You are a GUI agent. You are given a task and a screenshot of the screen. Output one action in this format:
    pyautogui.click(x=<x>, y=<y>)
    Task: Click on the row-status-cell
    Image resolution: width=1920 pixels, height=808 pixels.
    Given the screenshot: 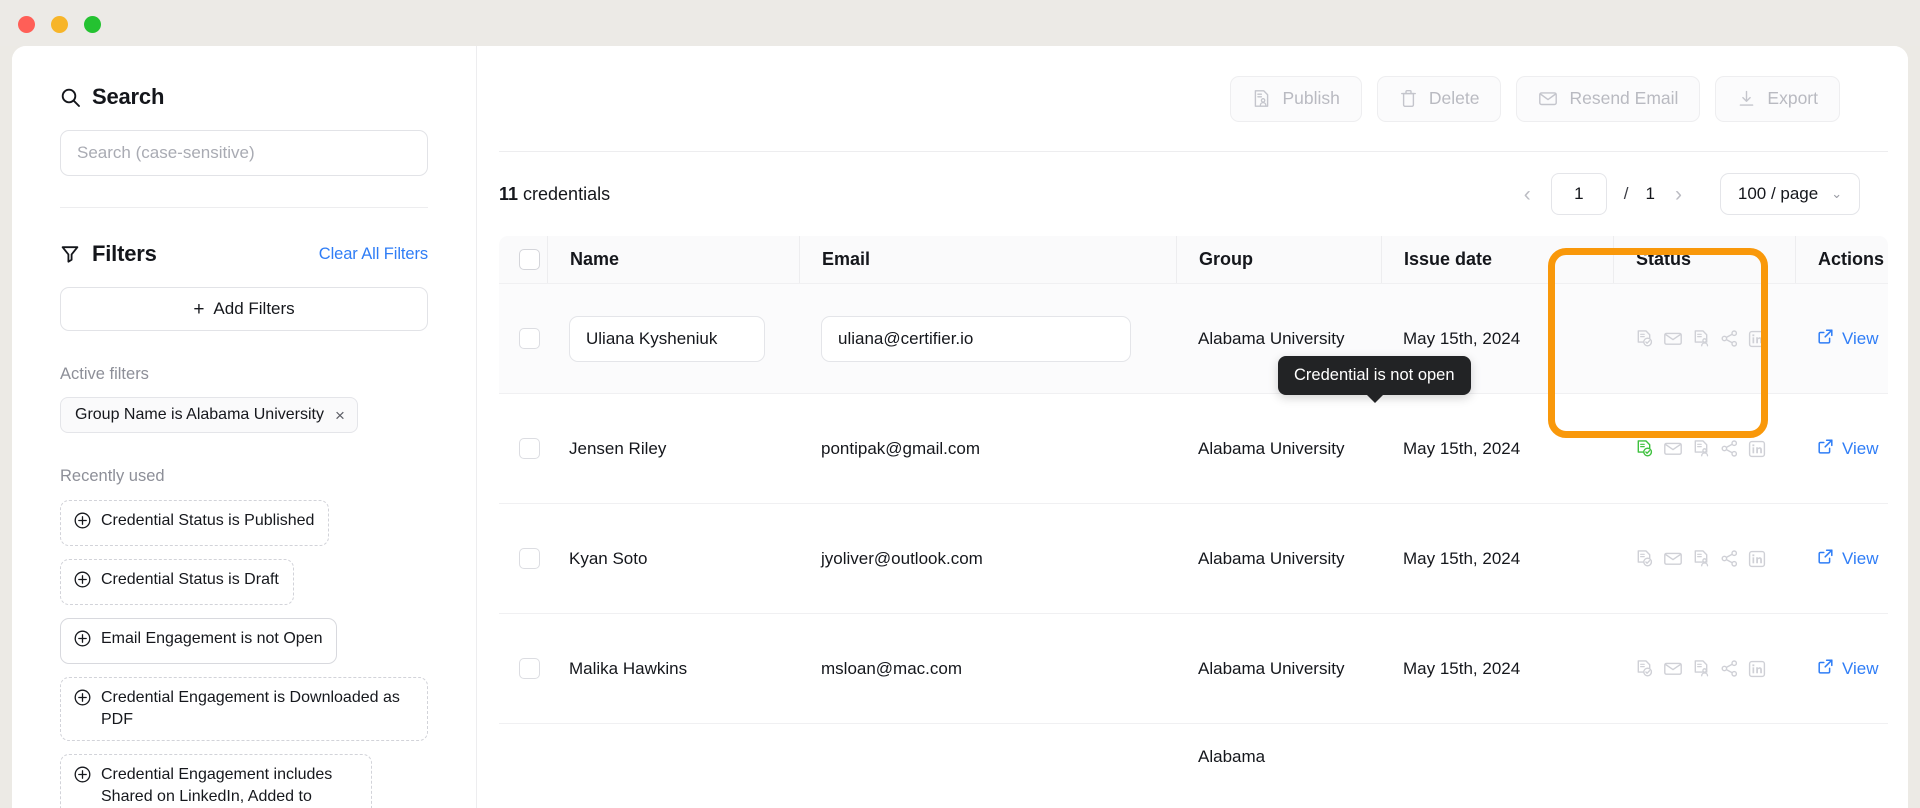 What is the action you would take?
    pyautogui.click(x=1704, y=338)
    